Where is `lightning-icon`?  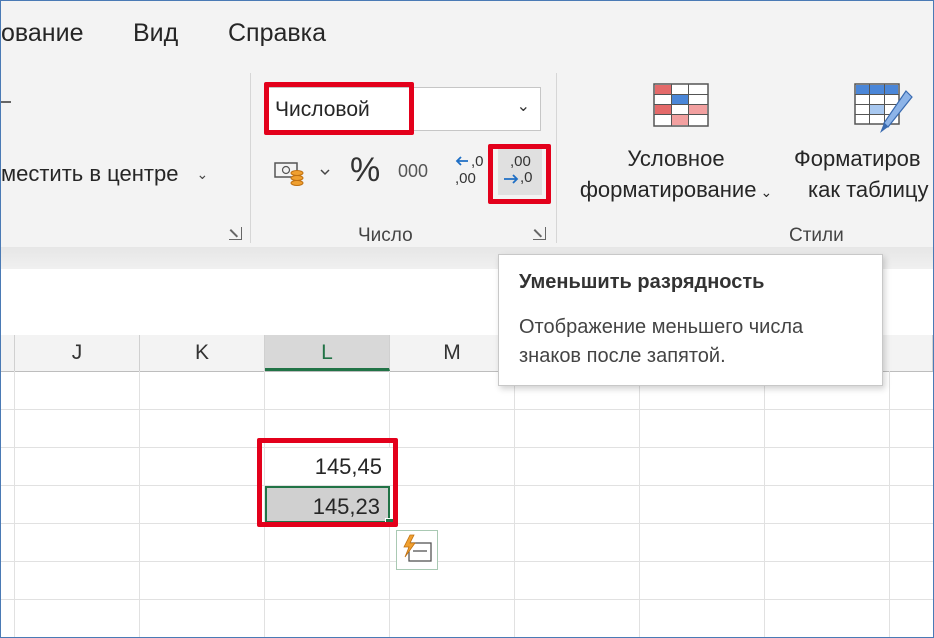
lightning-icon is located at coordinates (417, 548).